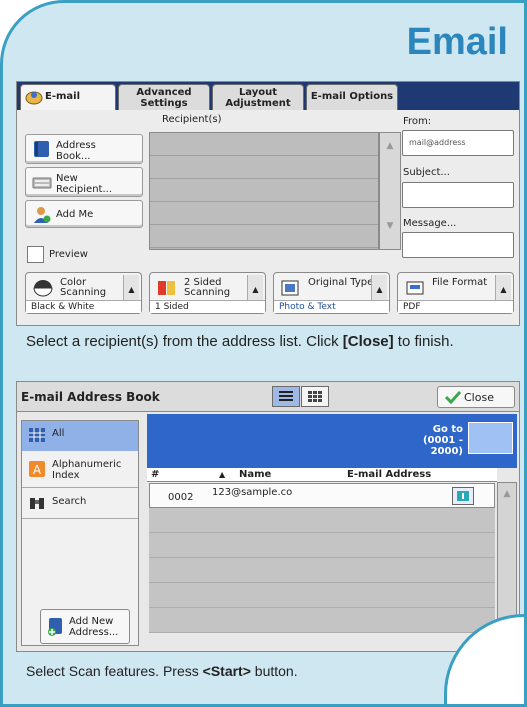 This screenshot has width=527, height=707. What do you see at coordinates (352, 97) in the screenshot?
I see `tab-email-options: E-mail Options` at bounding box center [352, 97].